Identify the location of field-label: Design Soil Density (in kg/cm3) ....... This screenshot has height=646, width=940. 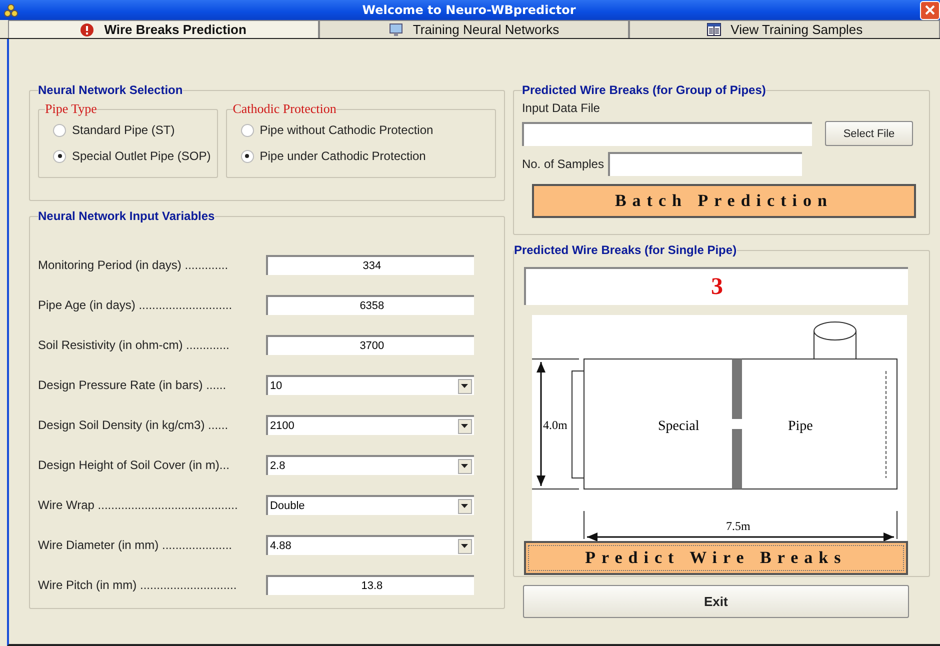
(133, 425).